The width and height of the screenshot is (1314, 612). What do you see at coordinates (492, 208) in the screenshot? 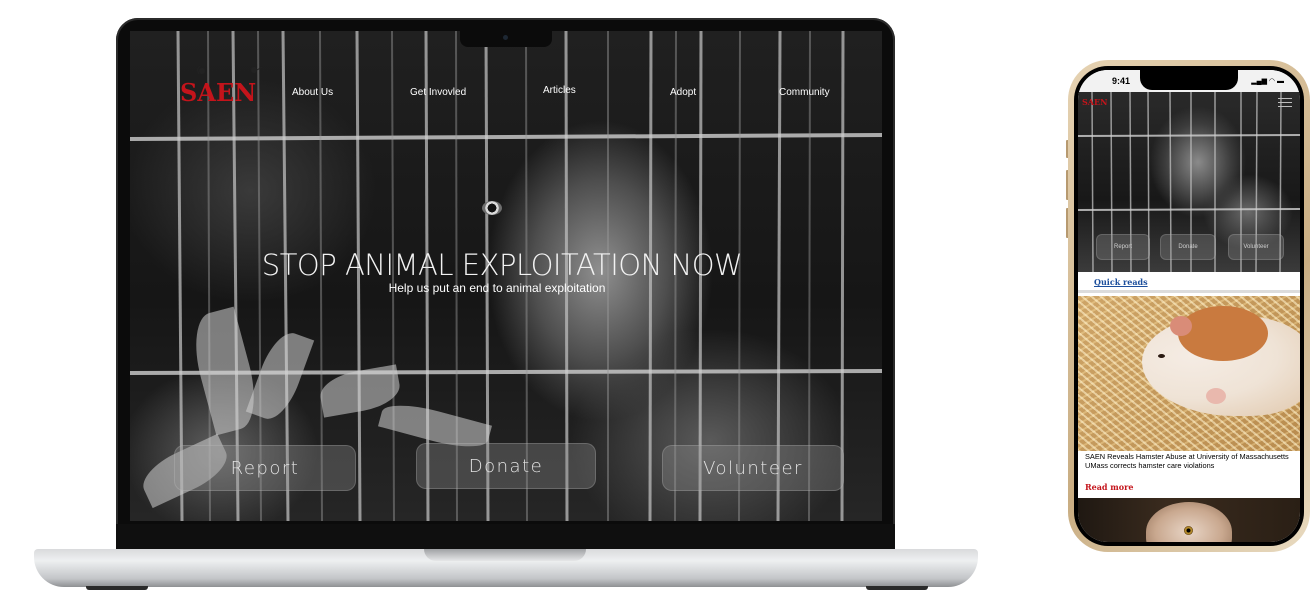
I see `monkey-eye-detail` at bounding box center [492, 208].